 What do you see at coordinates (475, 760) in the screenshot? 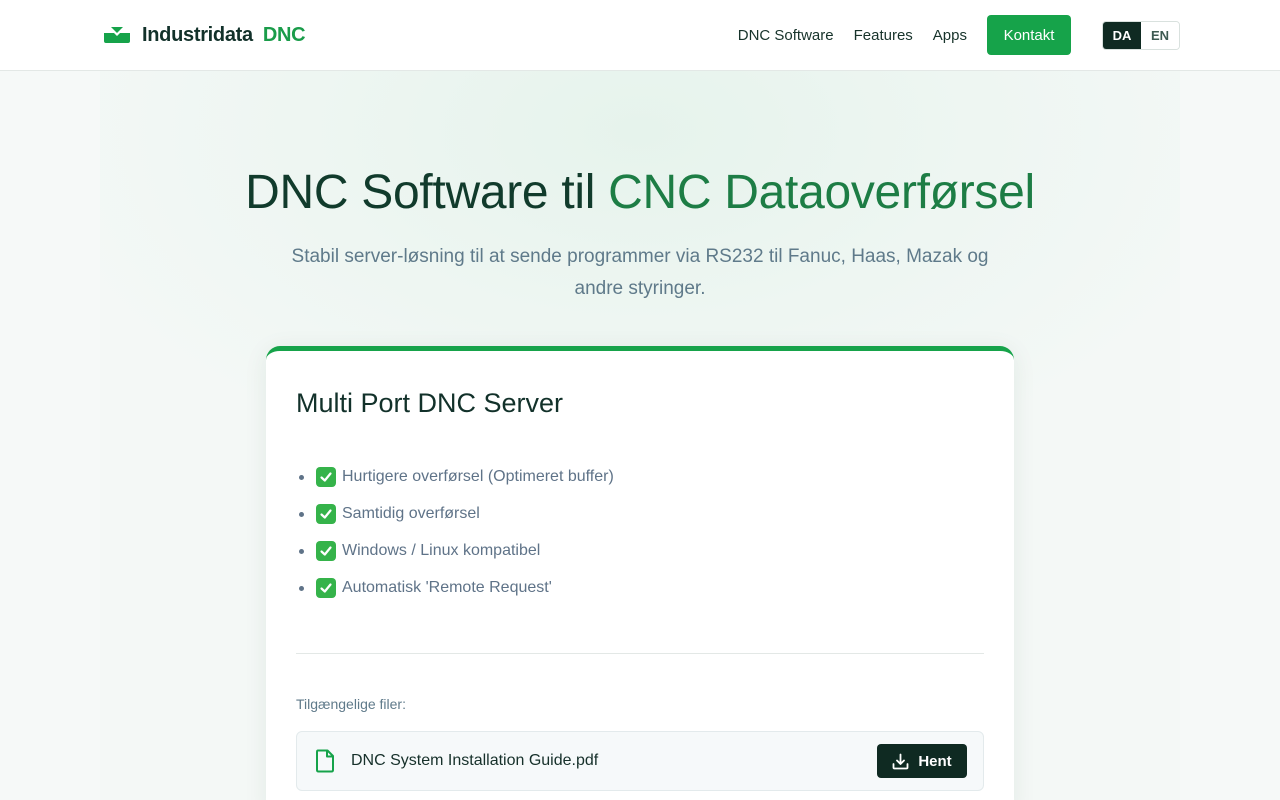
I see `file-name: DNC System Installation Guide.pdf` at bounding box center [475, 760].